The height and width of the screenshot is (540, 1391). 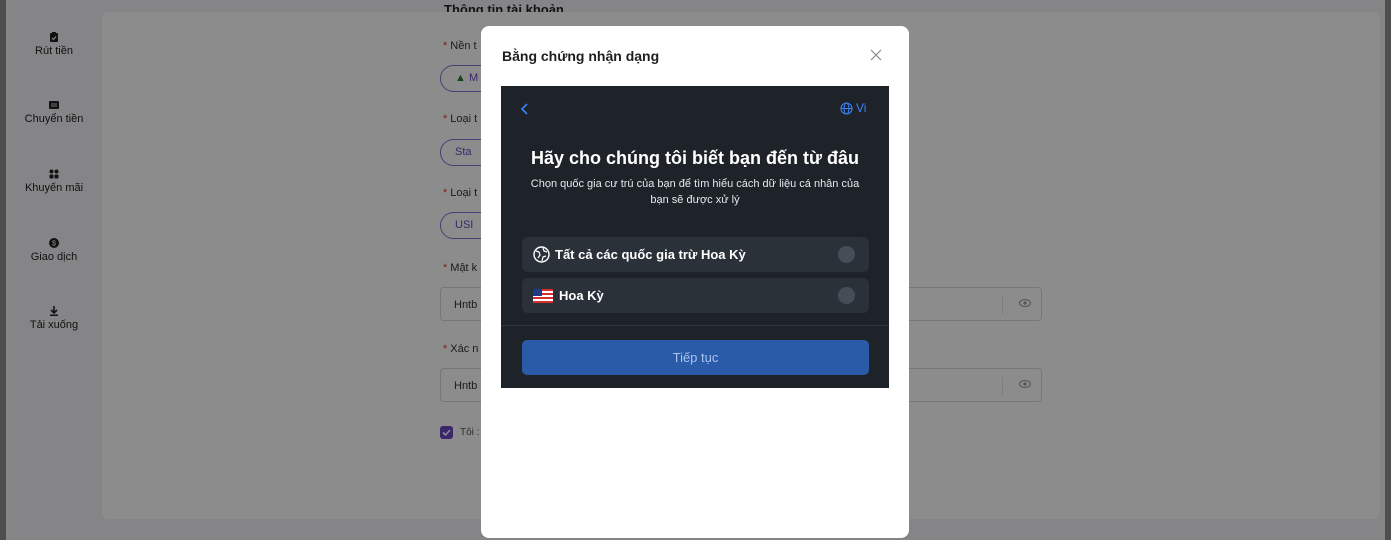 I want to click on option-all-except-us: Tất cả các quốc gia trừ Hoa Kỳ, so click(x=695, y=254).